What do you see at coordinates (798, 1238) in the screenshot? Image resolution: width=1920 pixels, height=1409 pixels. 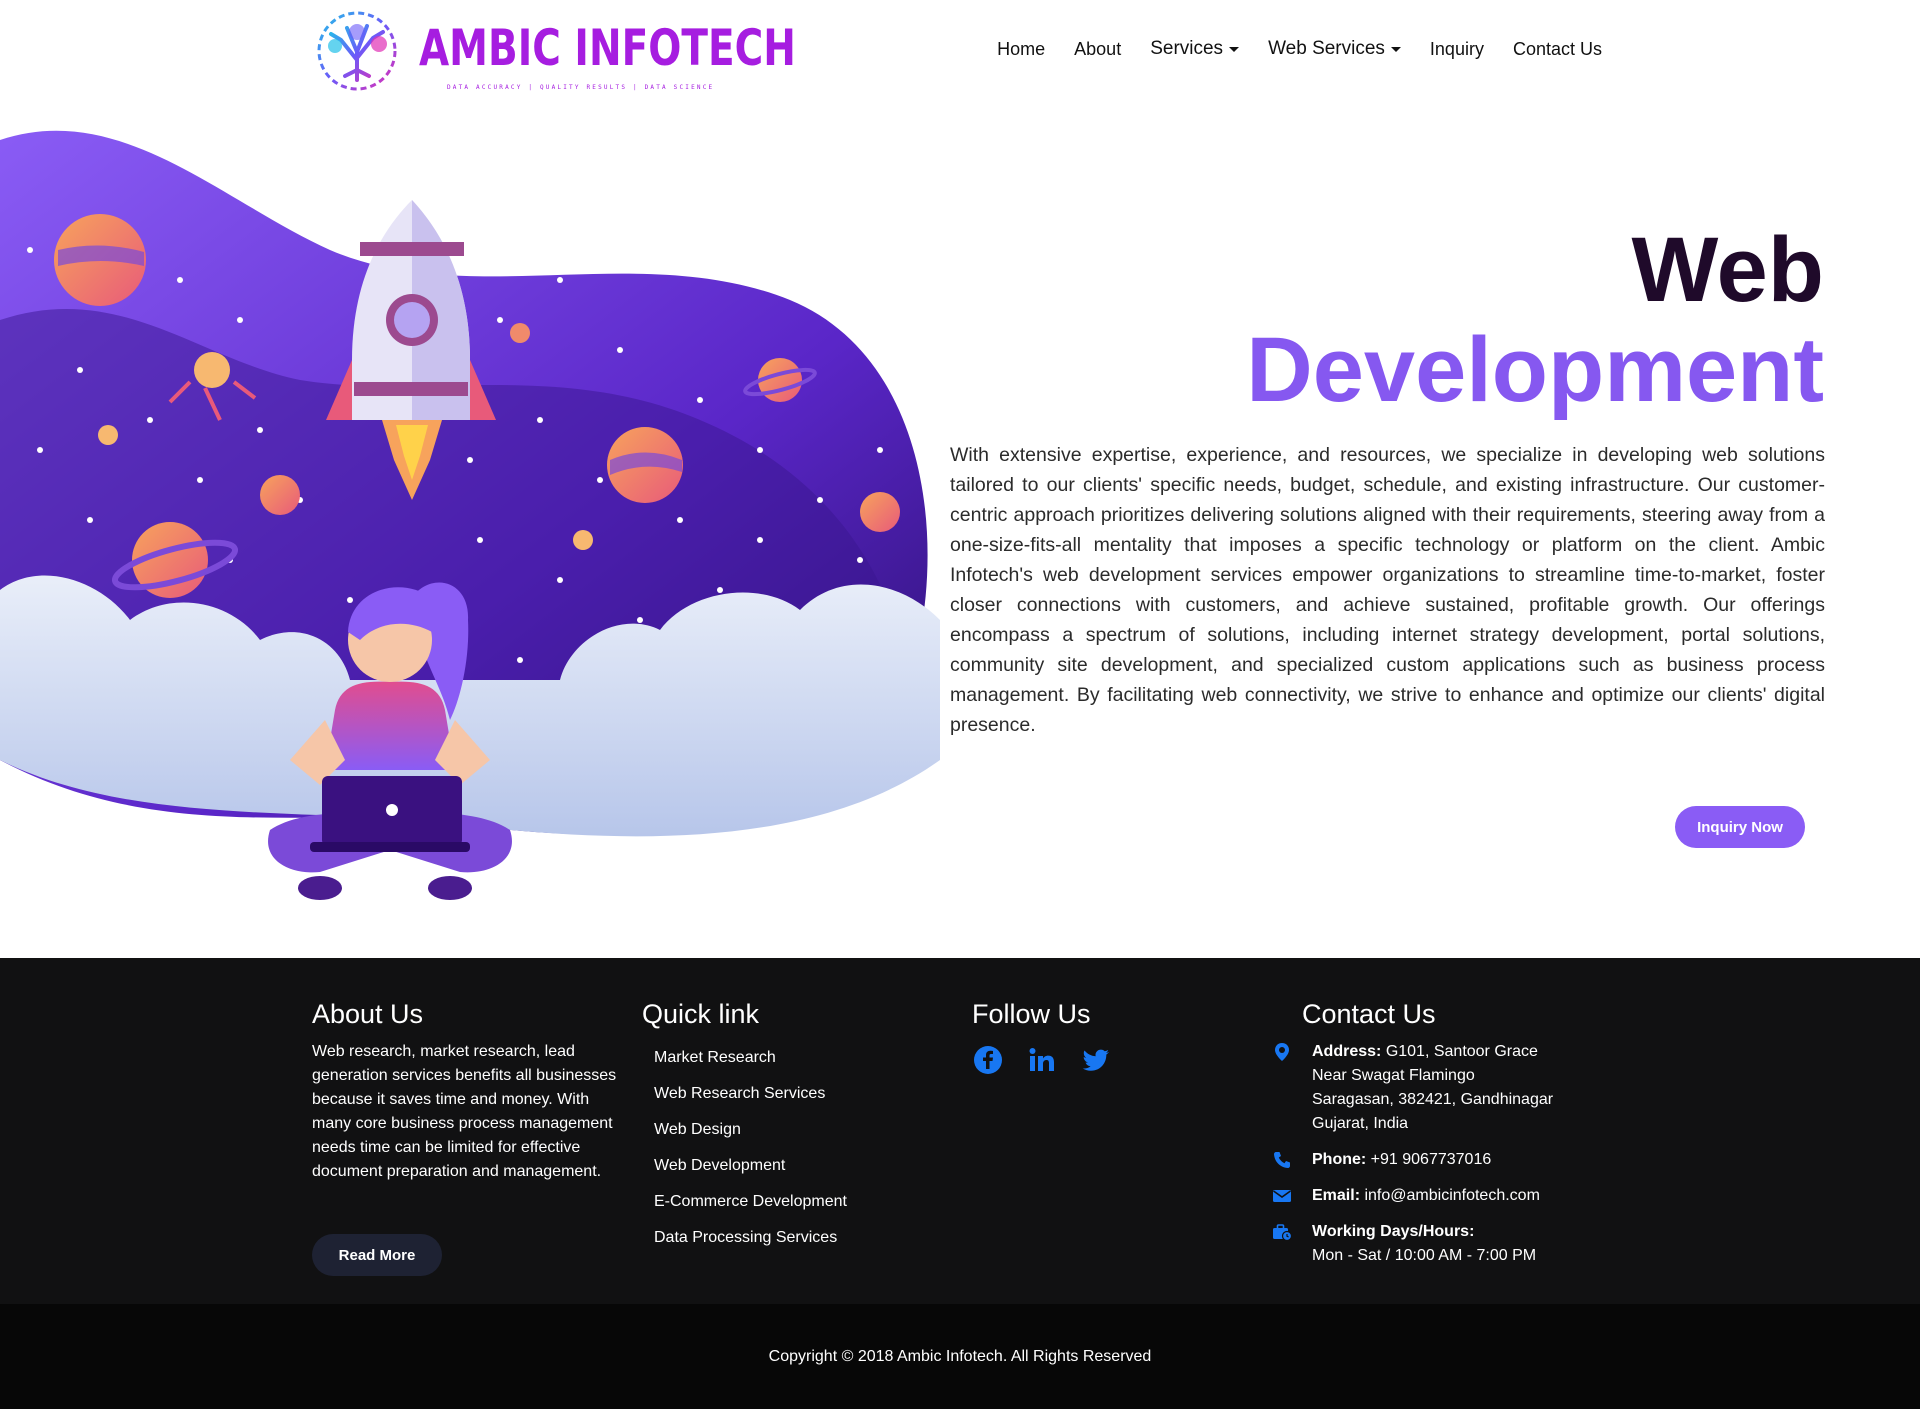 I see `quick-link-data-processing: Data Processing Services` at bounding box center [798, 1238].